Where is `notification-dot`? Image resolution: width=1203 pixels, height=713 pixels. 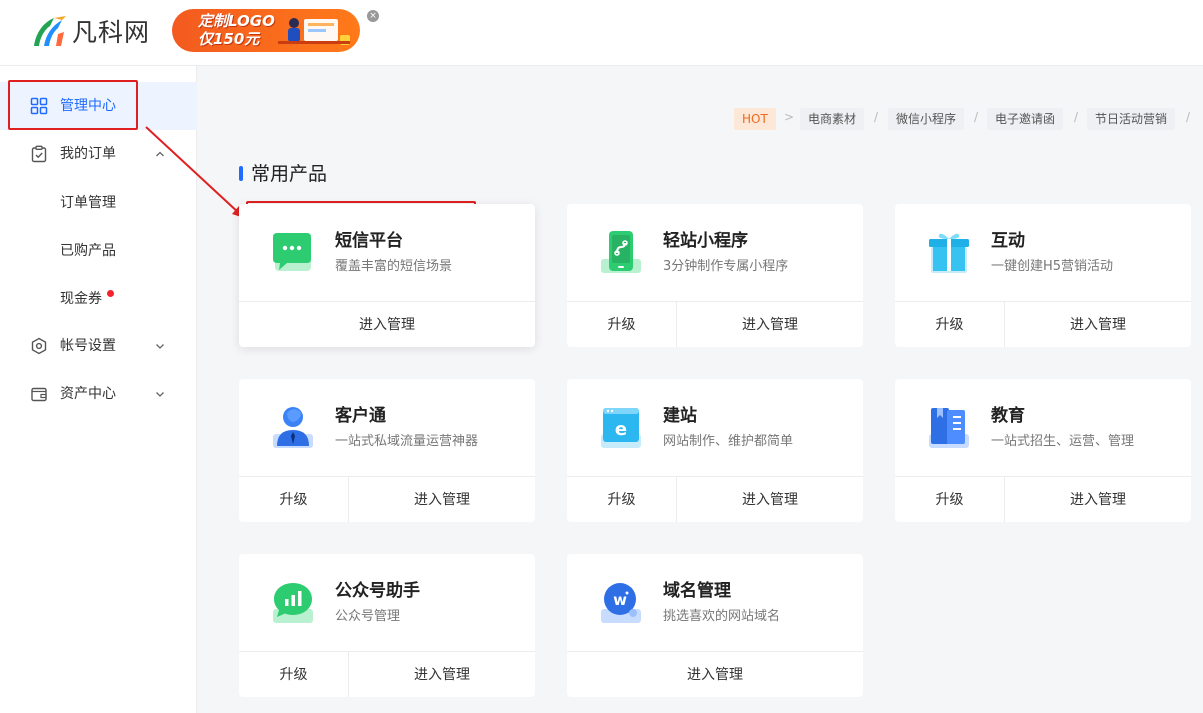 notification-dot is located at coordinates (110, 293).